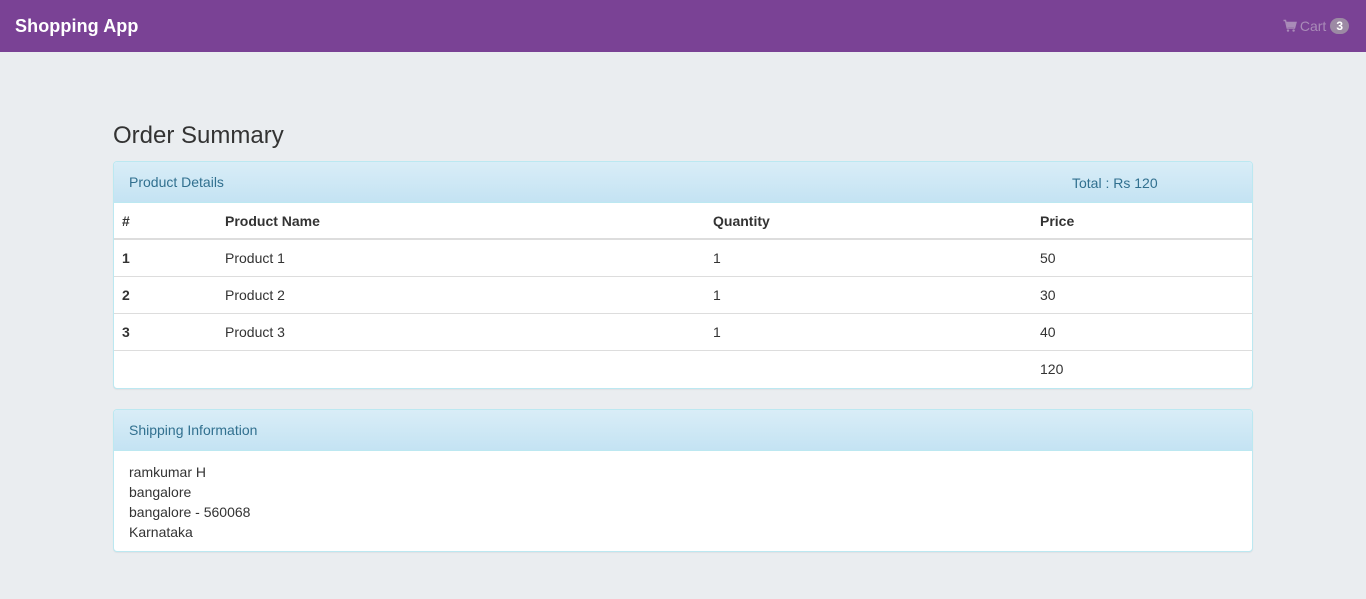 Image resolution: width=1366 pixels, height=599 pixels. What do you see at coordinates (683, 257) in the screenshot?
I see `table-row: 1 Product 1 1 50` at bounding box center [683, 257].